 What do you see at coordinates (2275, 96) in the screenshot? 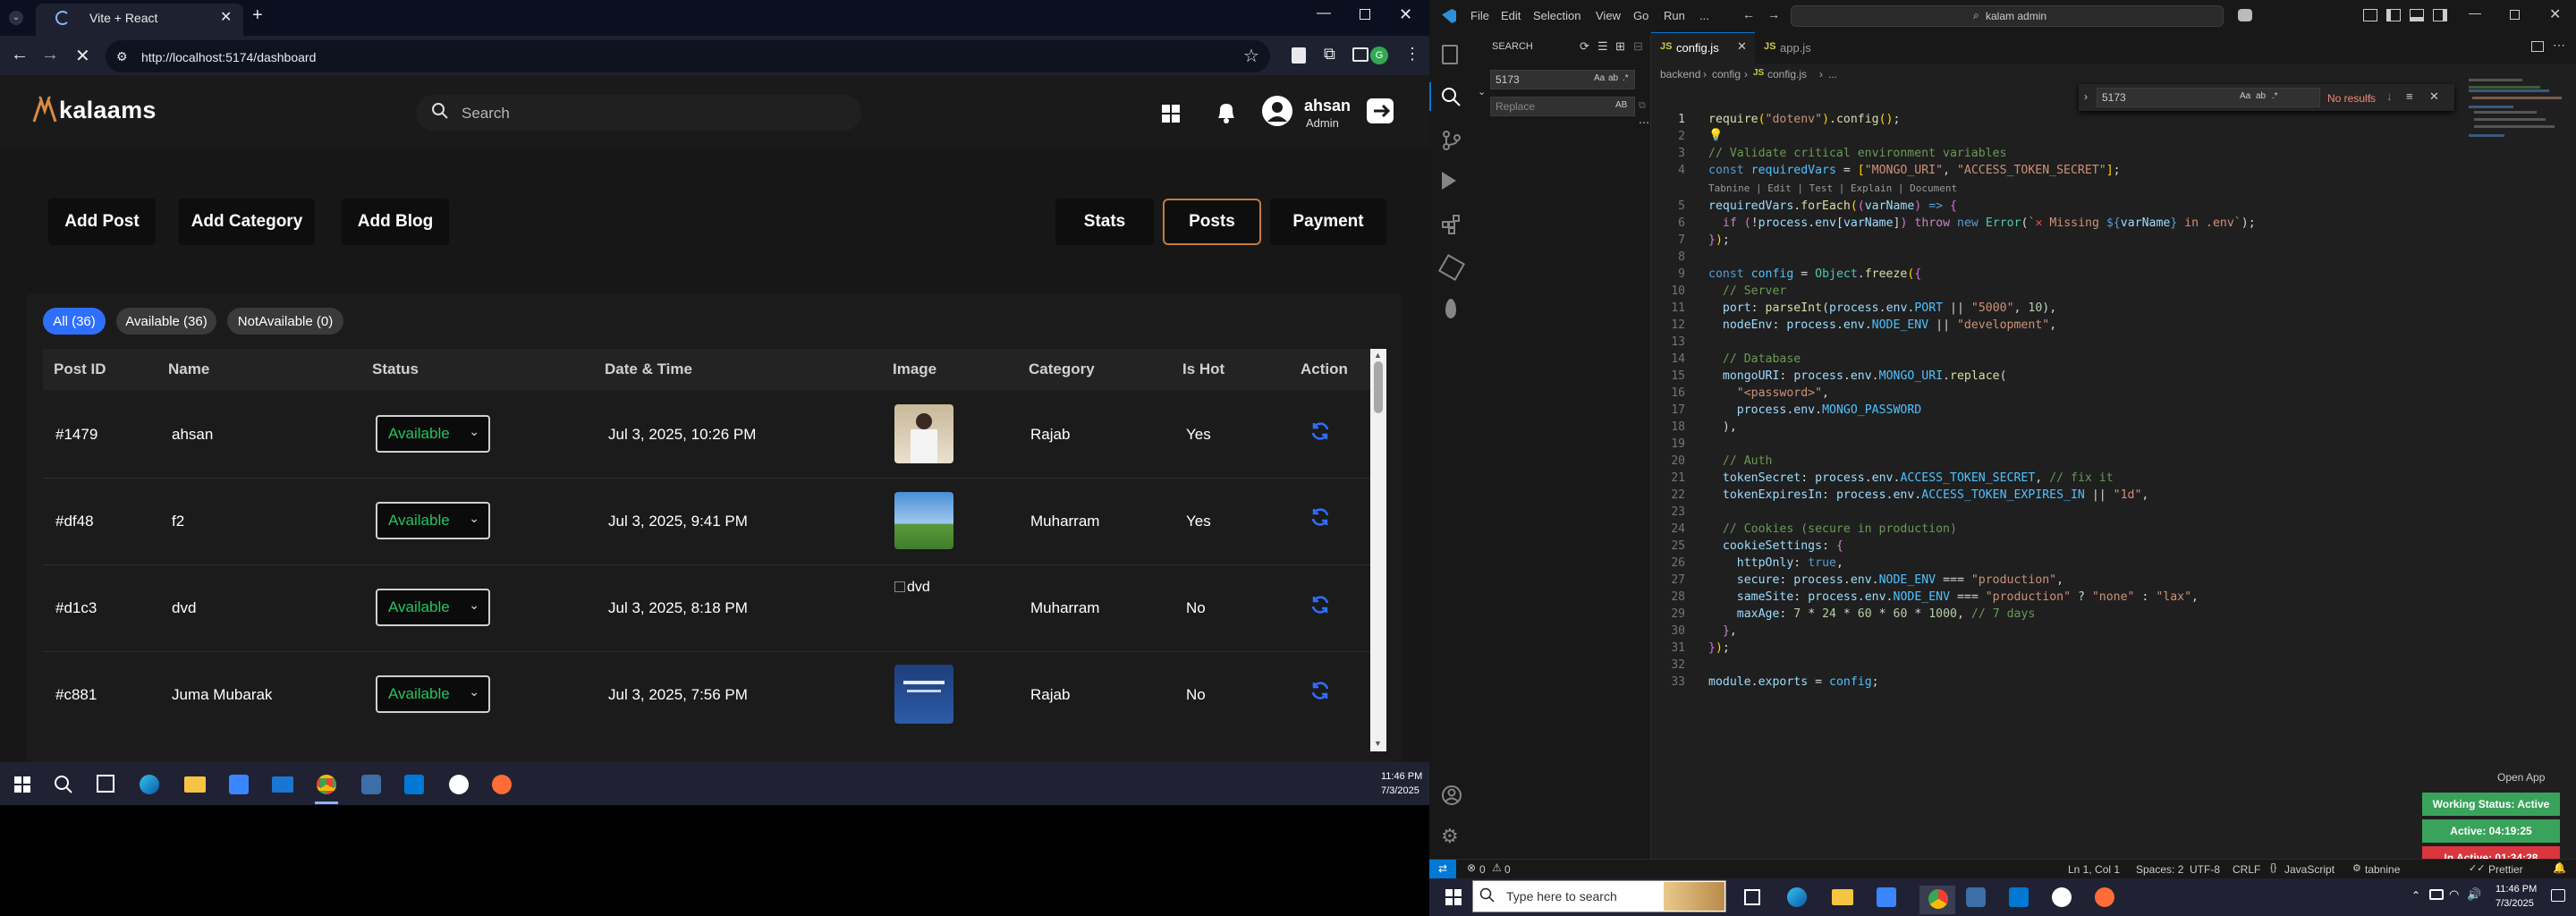
I see `find-regex-icon: .*` at bounding box center [2275, 96].